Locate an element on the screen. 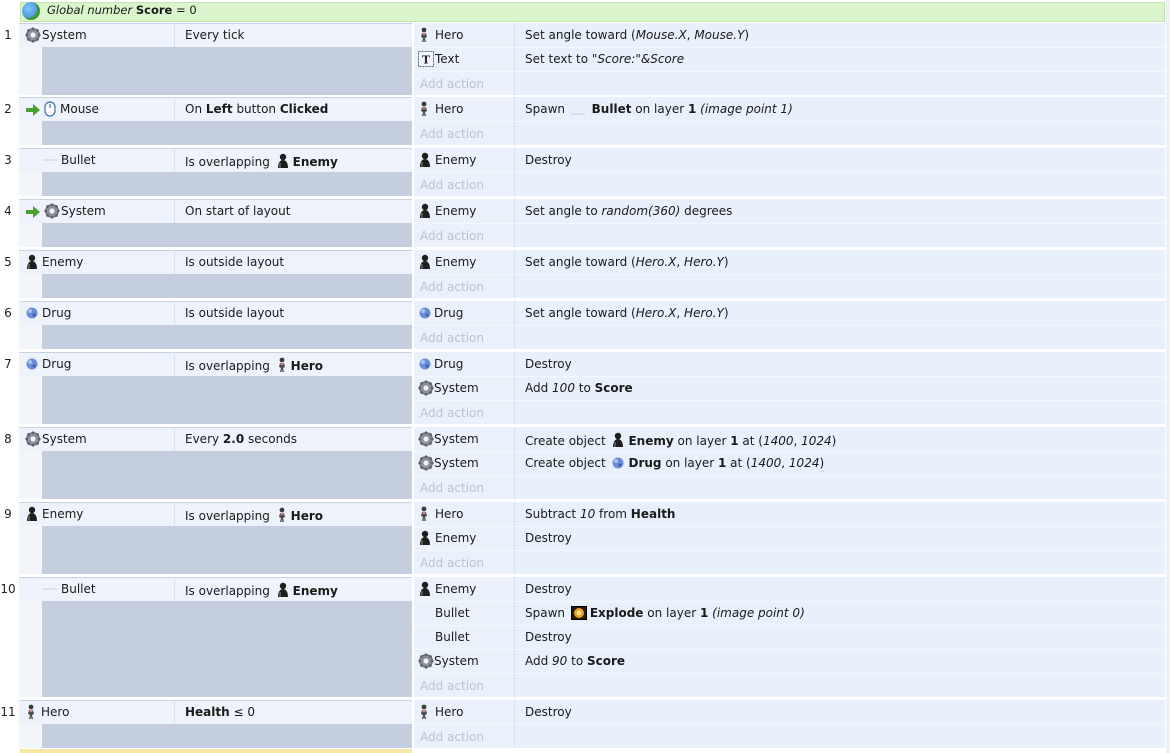  vertical-scrollbar is located at coordinates (1168, 376).